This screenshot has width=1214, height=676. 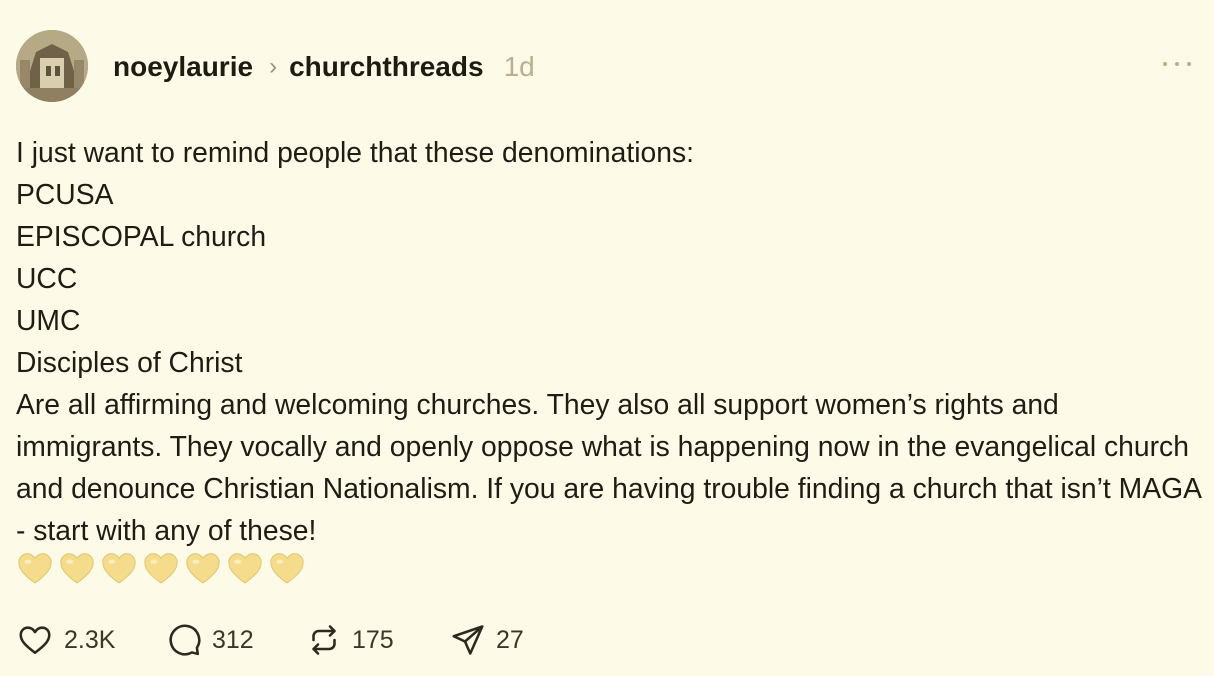 I want to click on reply-button: 312, so click(x=210, y=640).